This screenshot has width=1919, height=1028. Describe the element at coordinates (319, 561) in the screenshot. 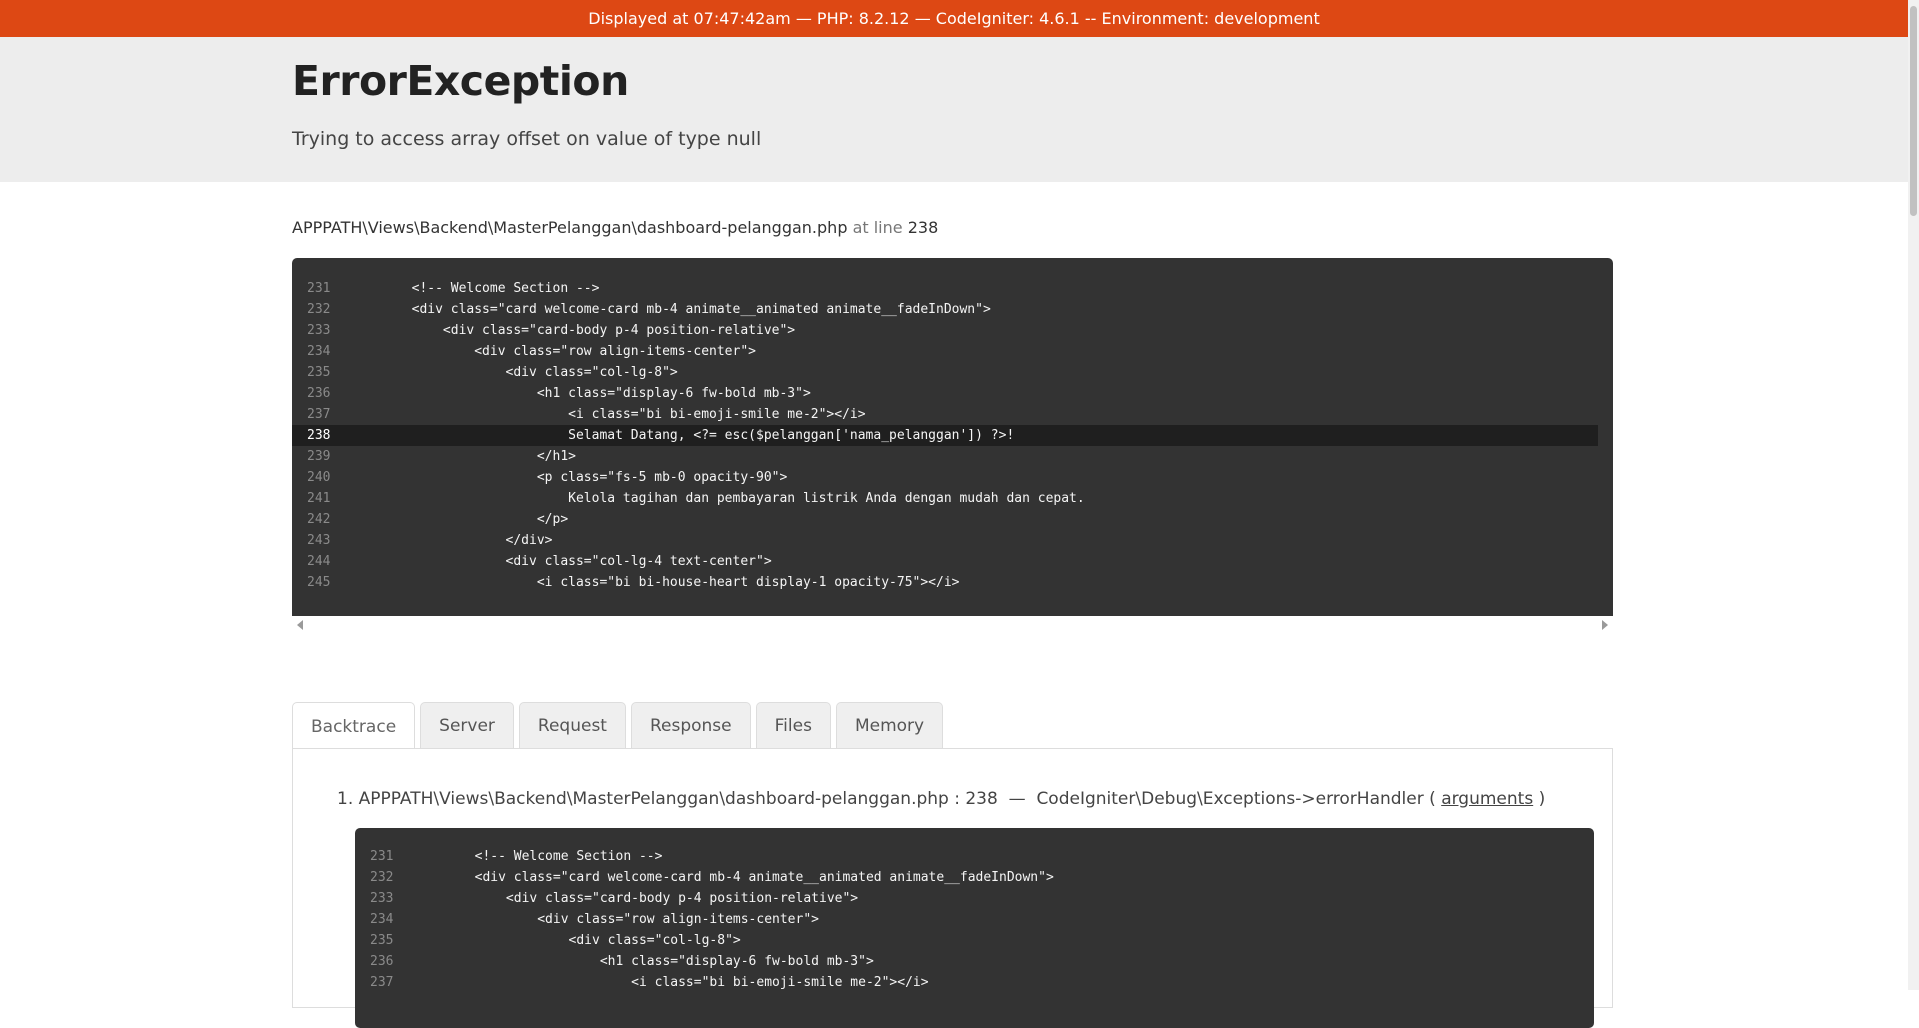

I see `line-number: 244` at that location.